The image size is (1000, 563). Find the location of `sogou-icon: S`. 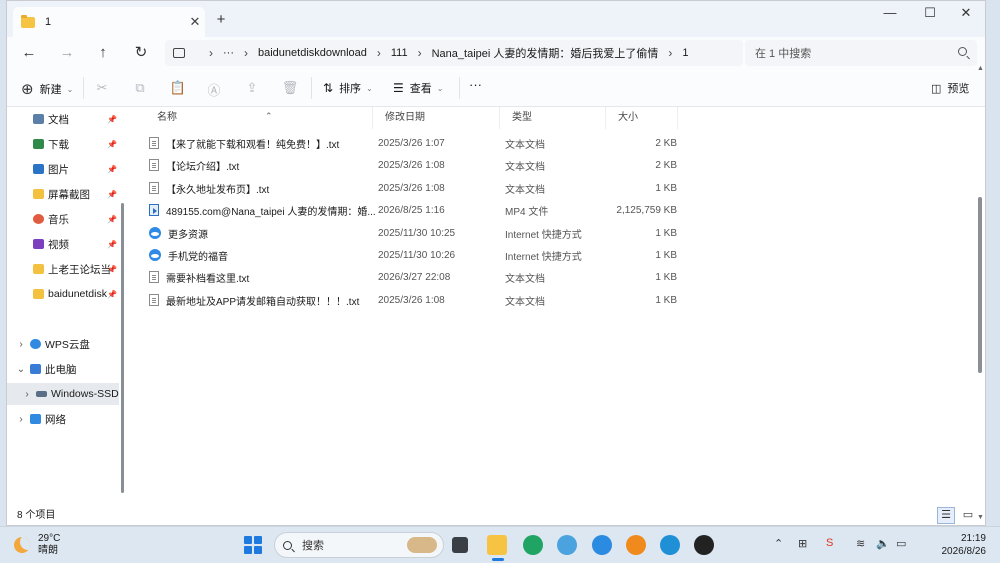

sogou-icon: S is located at coordinates (829, 543).